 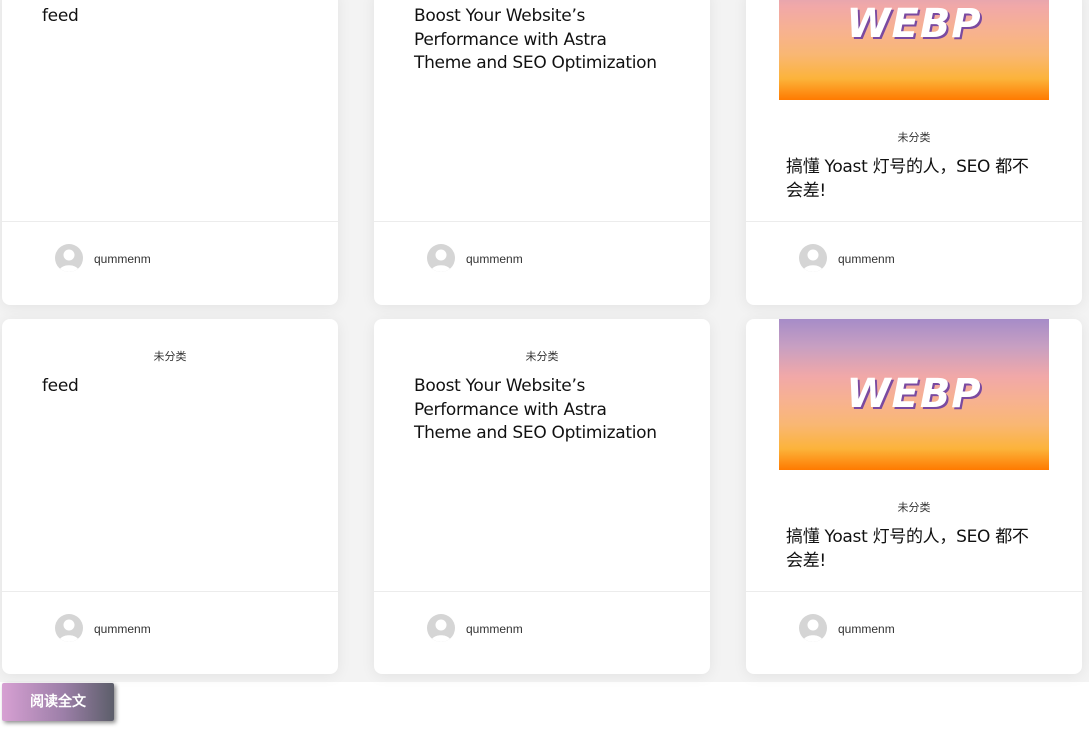 What do you see at coordinates (170, 152) in the screenshot?
I see `post-card: feed qummenm` at bounding box center [170, 152].